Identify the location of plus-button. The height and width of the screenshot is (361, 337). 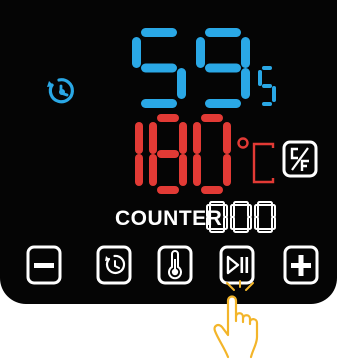
(301, 265).